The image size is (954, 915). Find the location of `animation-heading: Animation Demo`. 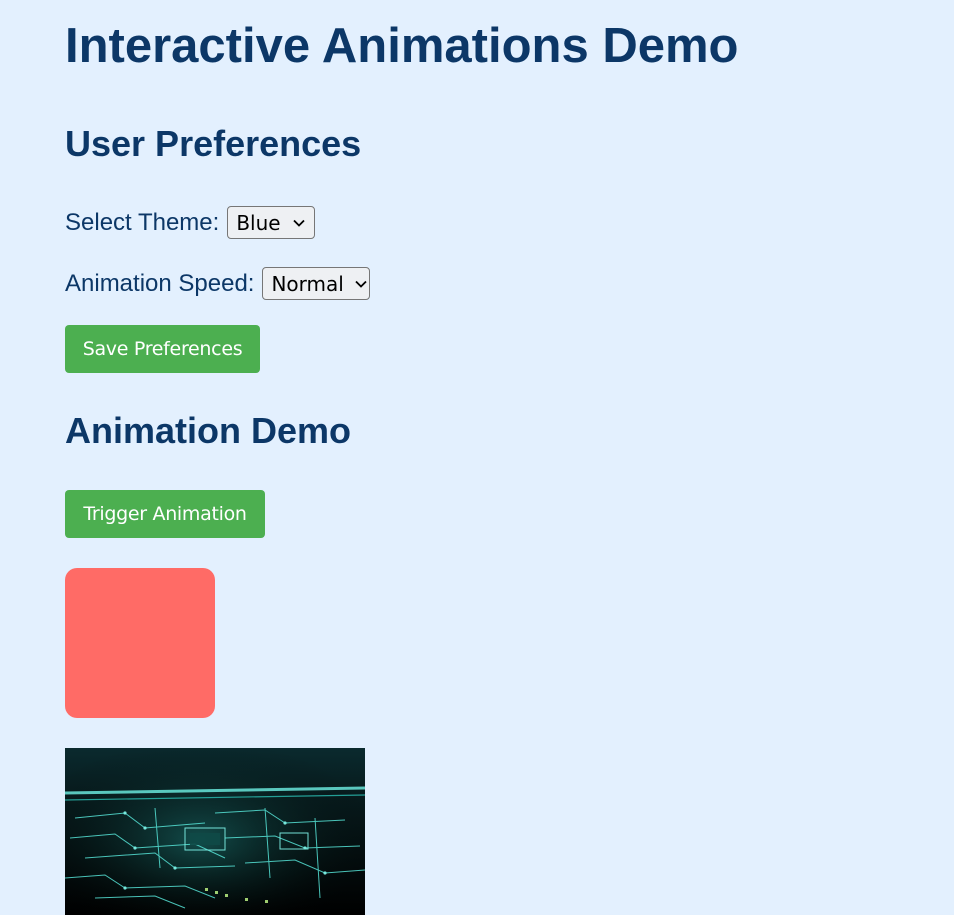

animation-heading: Animation Demo is located at coordinates (208, 430).